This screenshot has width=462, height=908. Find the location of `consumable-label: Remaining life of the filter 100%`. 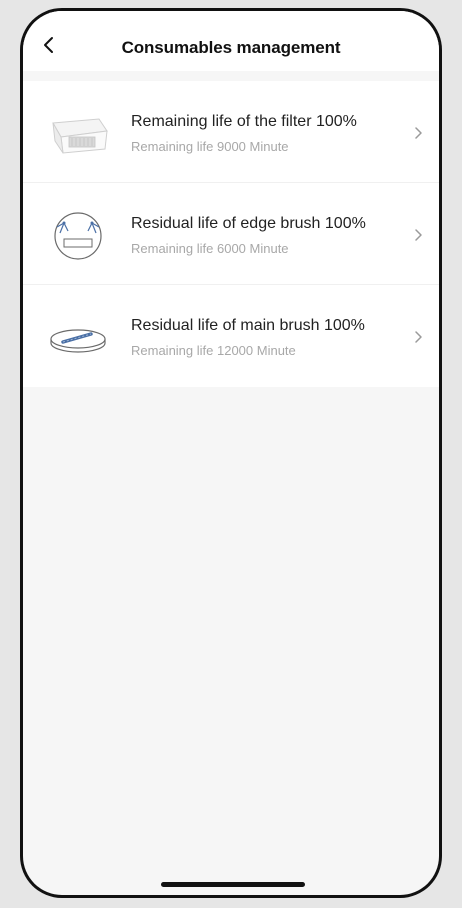

consumable-label: Remaining life of the filter 100% is located at coordinates (244, 121).